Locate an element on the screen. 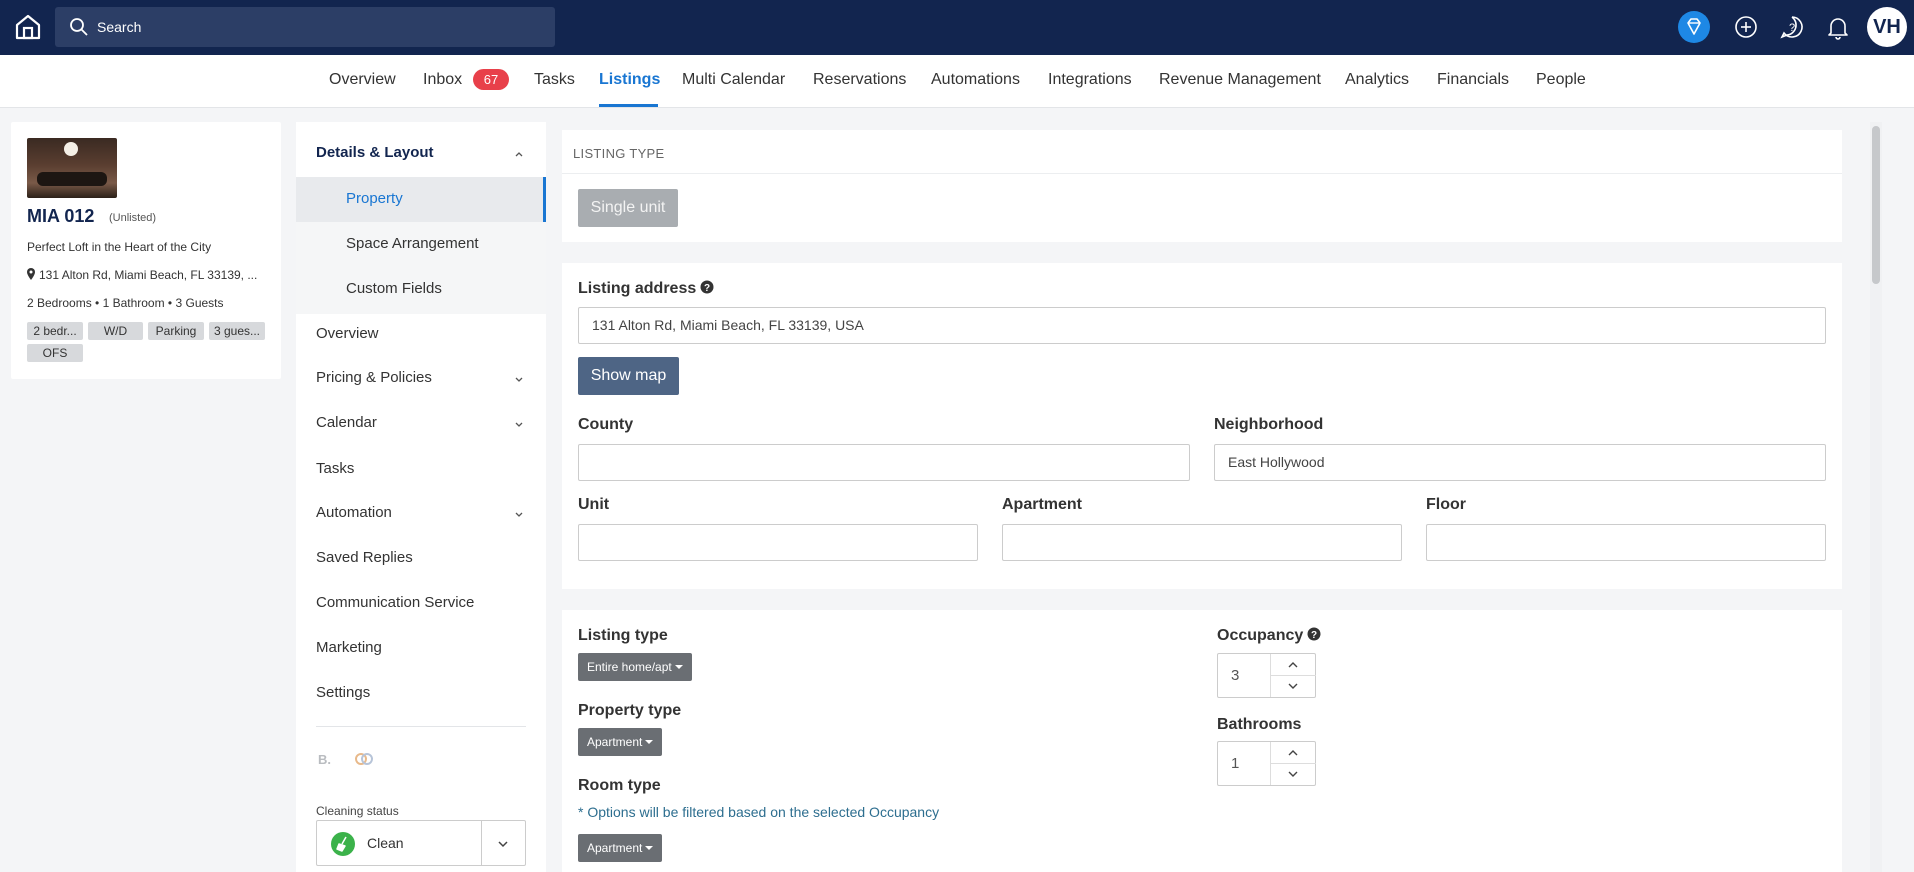  nav-overview: Overview is located at coordinates (362, 80).